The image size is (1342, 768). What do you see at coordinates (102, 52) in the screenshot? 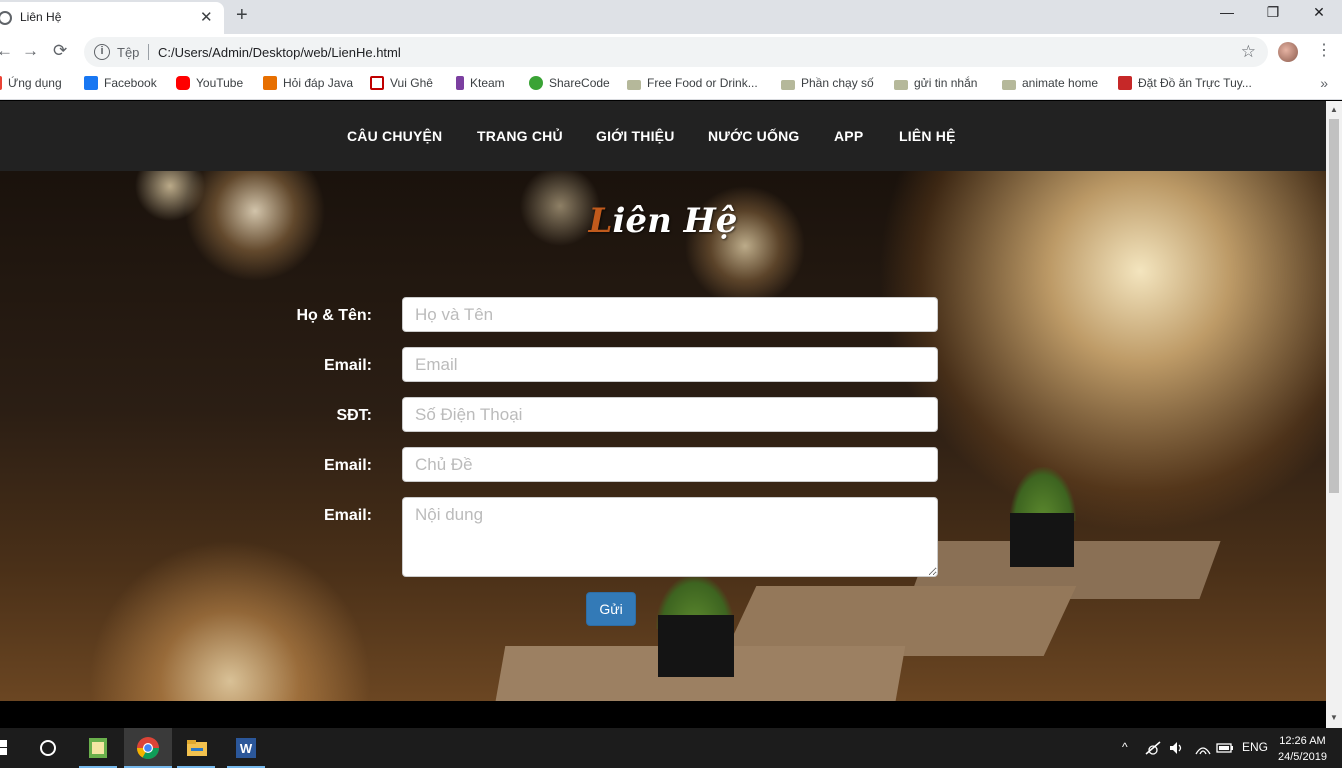
I see `info-icon: i` at bounding box center [102, 52].